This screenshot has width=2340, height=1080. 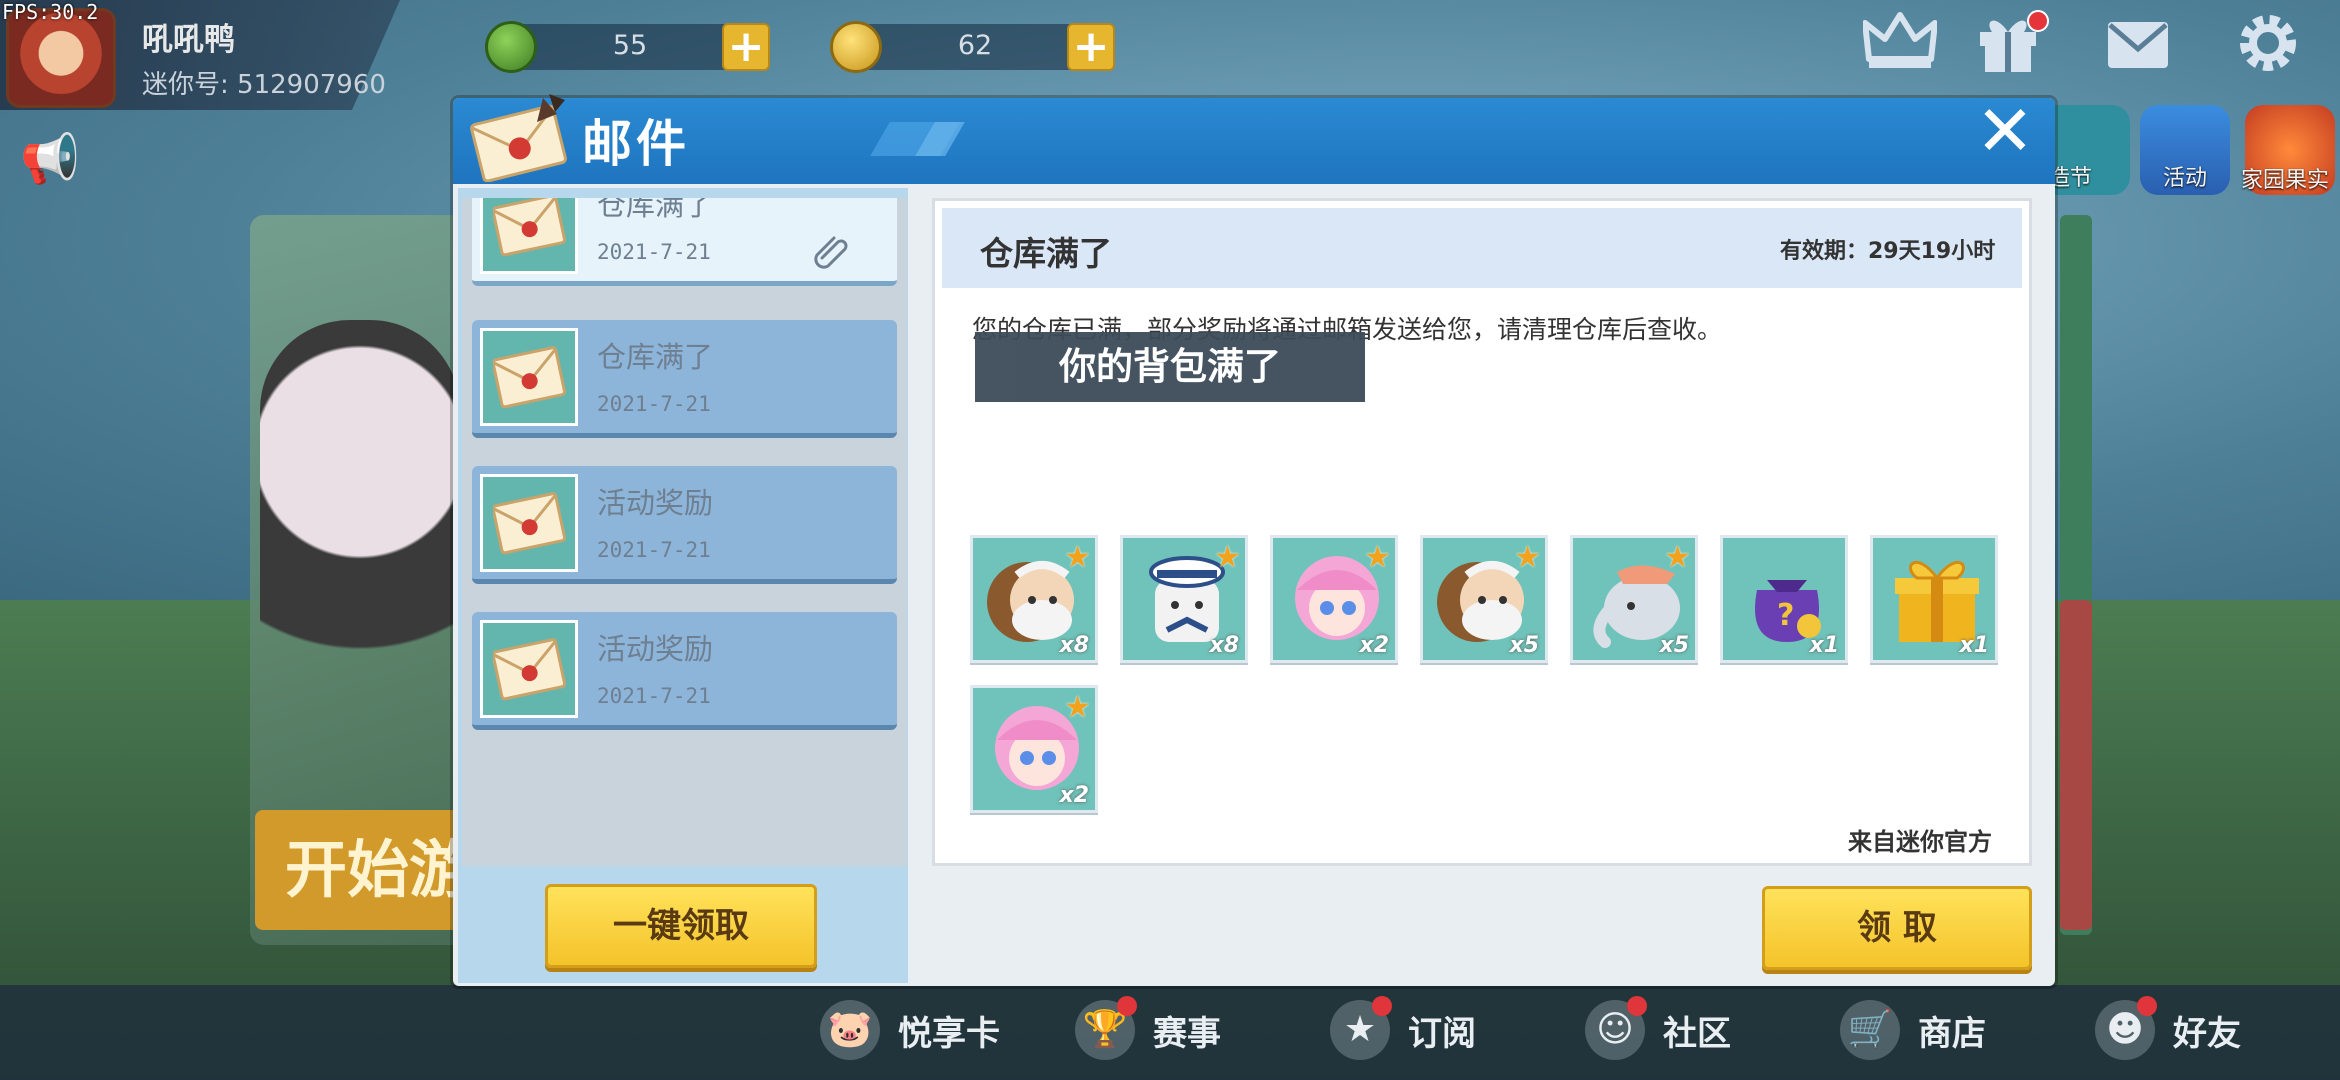 What do you see at coordinates (684, 379) in the screenshot?
I see `mail-list-item: 仓库满了 2021-7-21` at bounding box center [684, 379].